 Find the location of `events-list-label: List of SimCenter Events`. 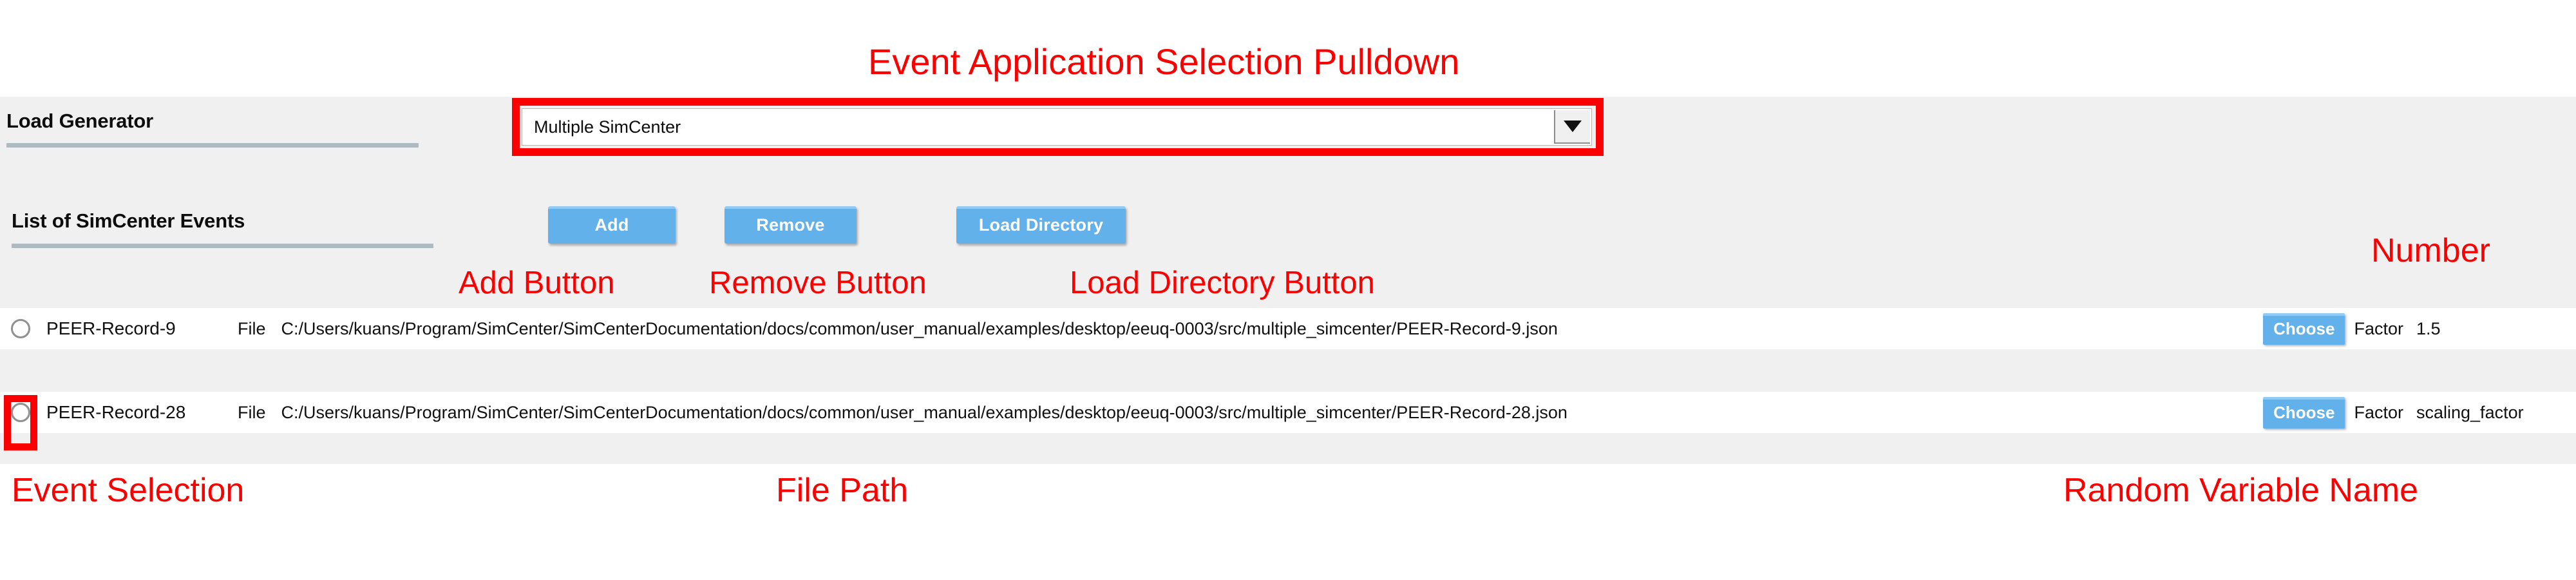

events-list-label: List of SimCenter Events is located at coordinates (128, 220).